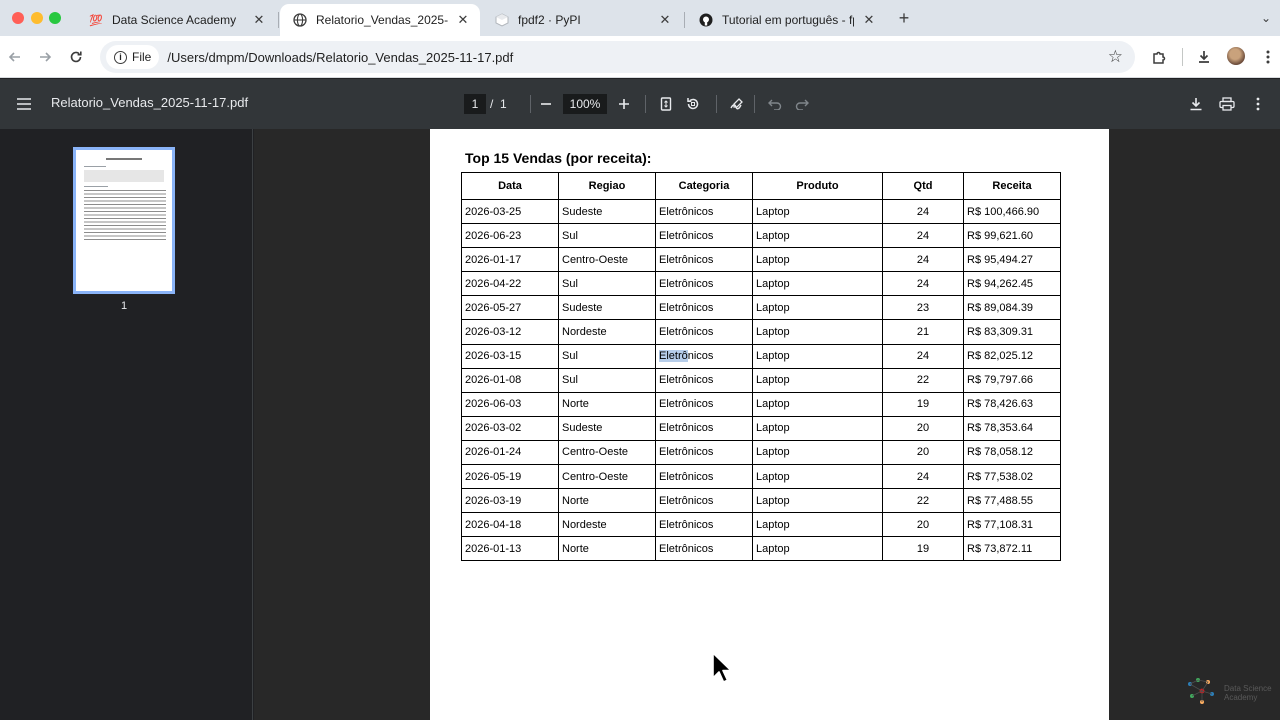 This screenshot has height=720, width=1280. Describe the element at coordinates (510, 236) in the screenshot. I see `cell-data: 2026-06-23` at that location.